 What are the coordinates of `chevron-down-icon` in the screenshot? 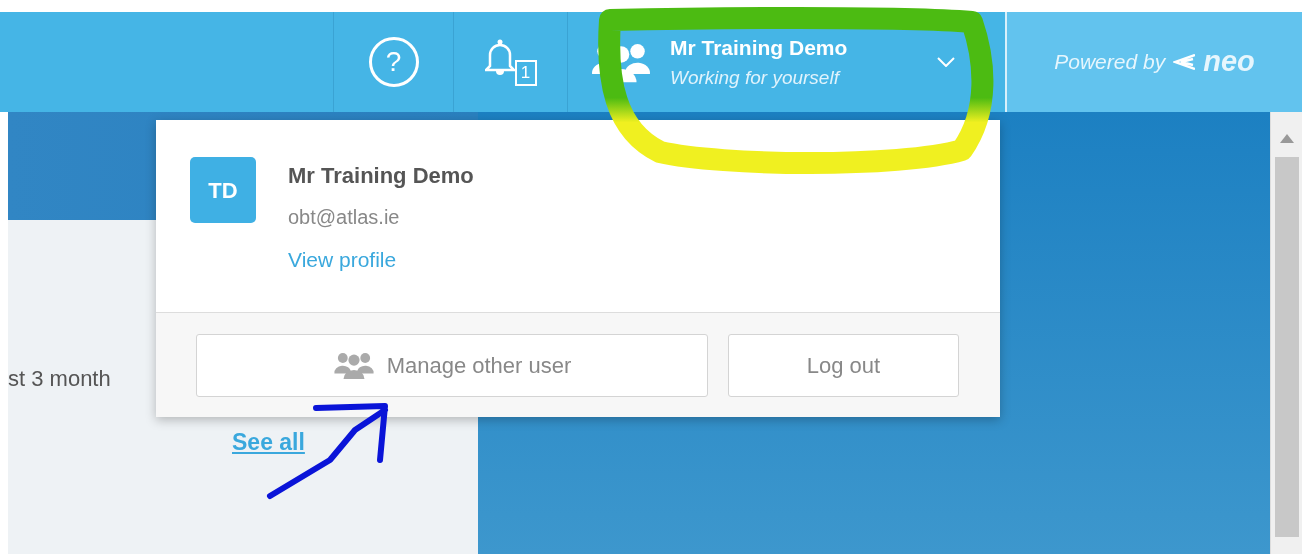 It's located at (946, 62).